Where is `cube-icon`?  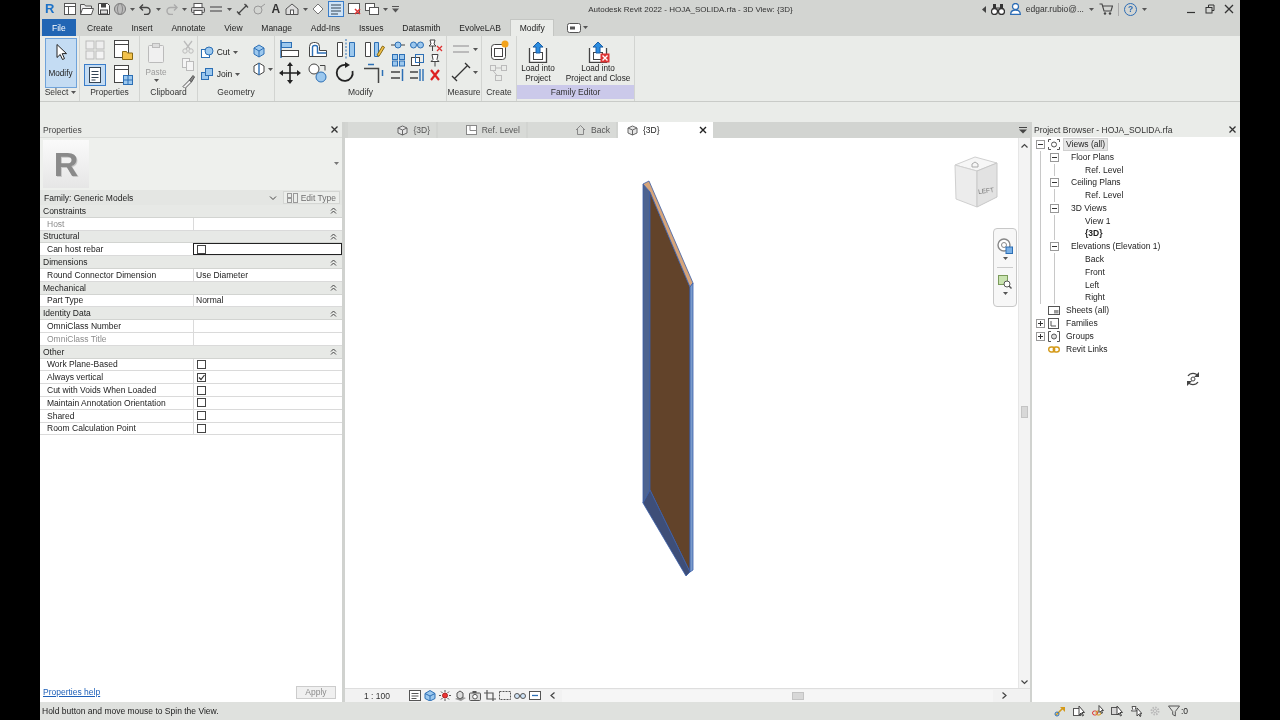
cube-icon is located at coordinates (259, 51).